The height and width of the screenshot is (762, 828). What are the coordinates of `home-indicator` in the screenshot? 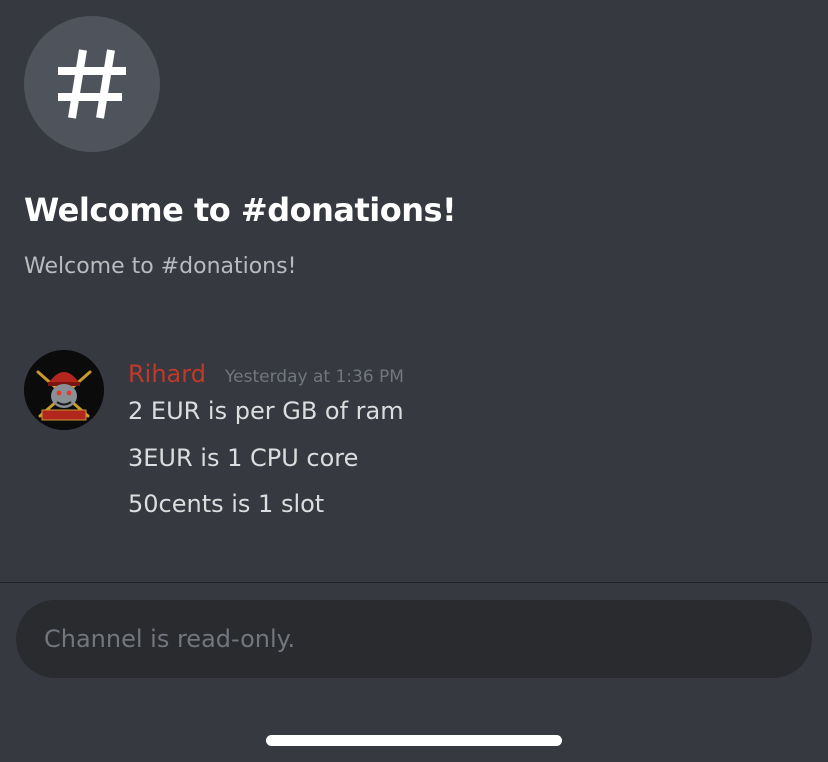 It's located at (414, 740).